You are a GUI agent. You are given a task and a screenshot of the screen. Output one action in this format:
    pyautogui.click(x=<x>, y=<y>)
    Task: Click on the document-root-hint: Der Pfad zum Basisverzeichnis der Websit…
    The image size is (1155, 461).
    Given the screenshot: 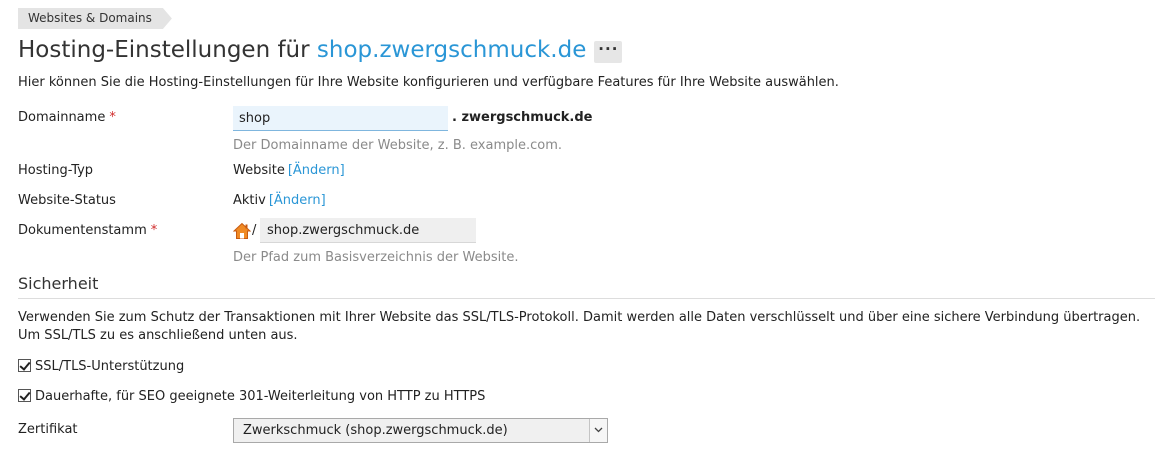 What is the action you would take?
    pyautogui.click(x=376, y=257)
    